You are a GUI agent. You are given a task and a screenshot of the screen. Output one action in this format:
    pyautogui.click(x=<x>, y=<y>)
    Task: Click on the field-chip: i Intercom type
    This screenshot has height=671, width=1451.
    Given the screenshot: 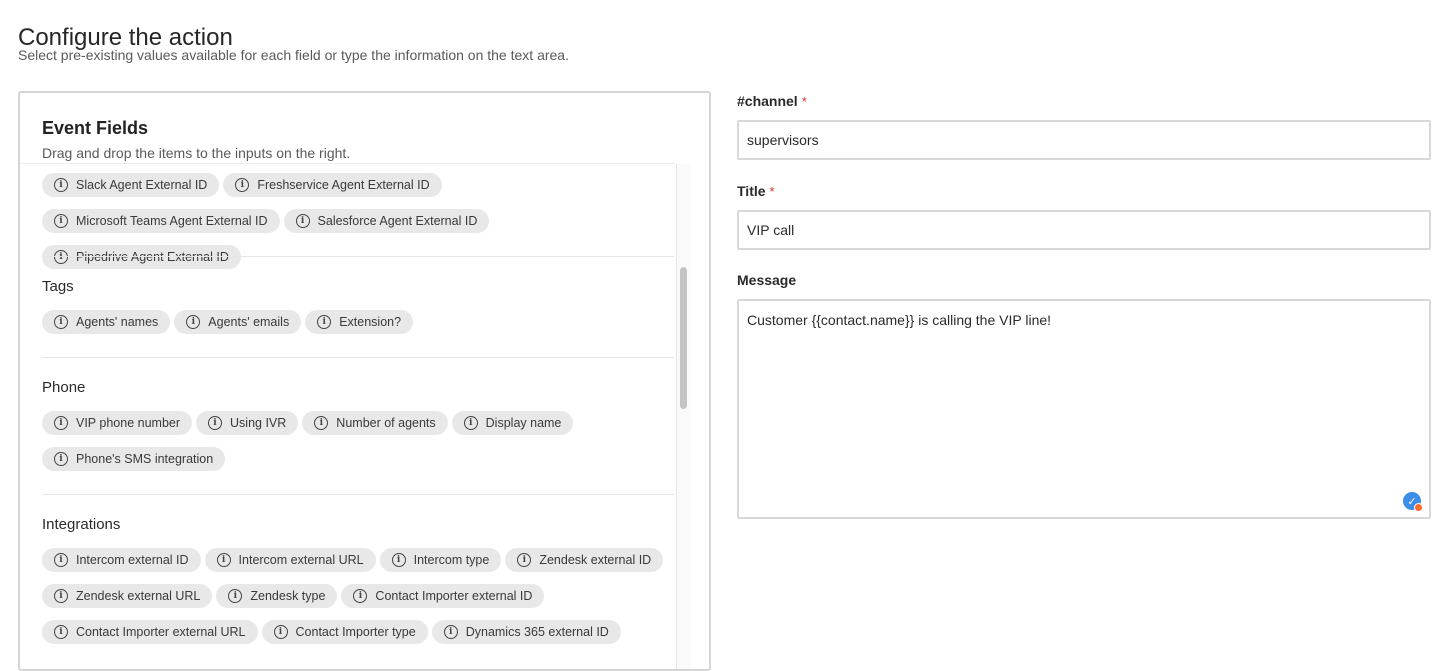 What is the action you would take?
    pyautogui.click(x=440, y=560)
    